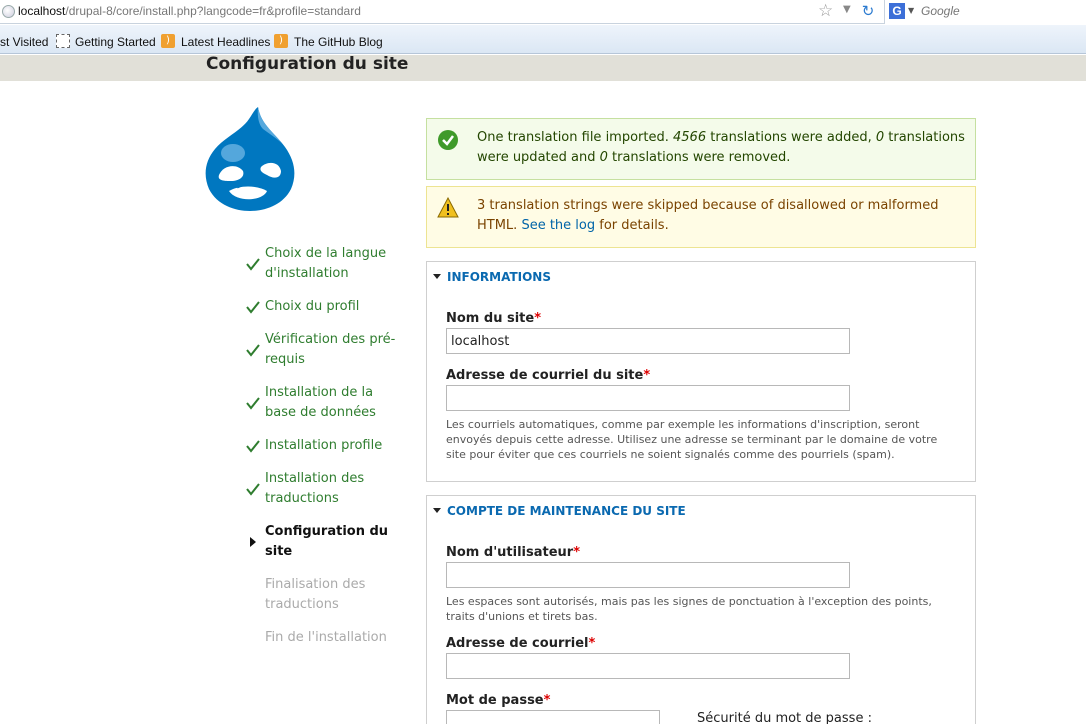 This screenshot has width=1086, height=724. I want to click on task-item-database: Installation de la base de données, so click(326, 403).